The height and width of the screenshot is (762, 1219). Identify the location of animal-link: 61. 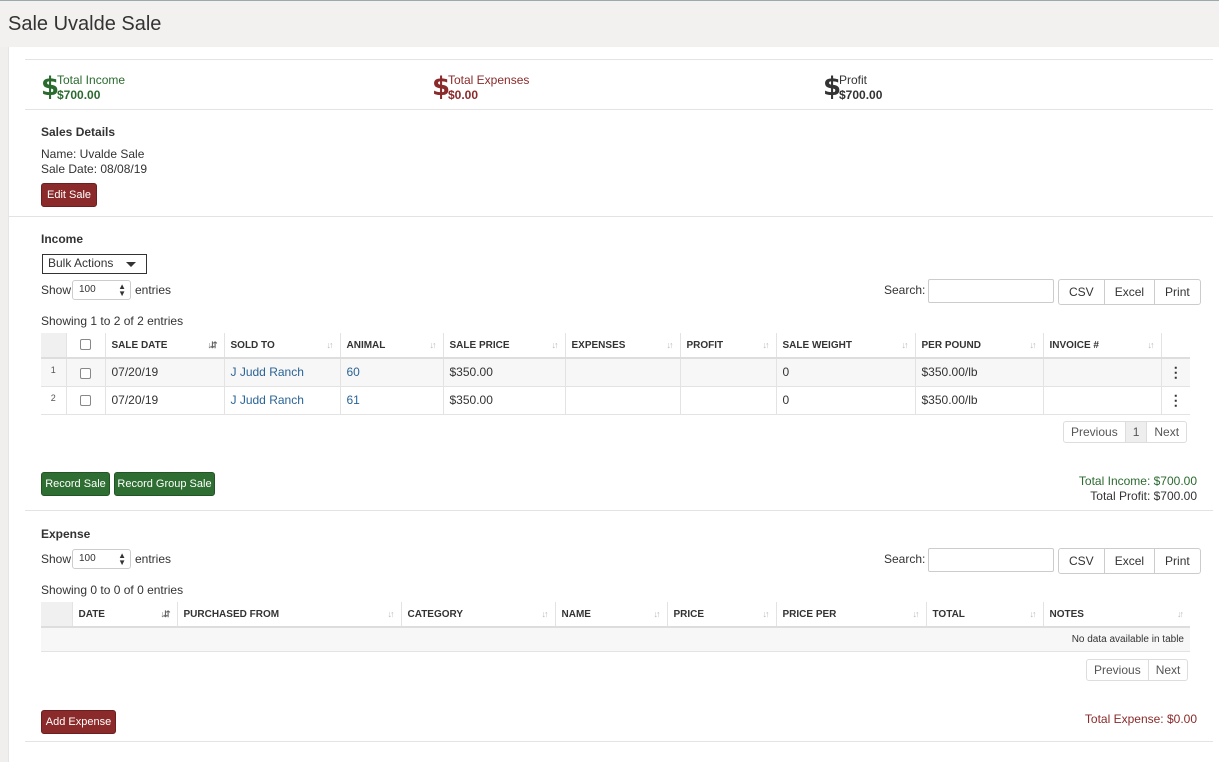
(353, 400).